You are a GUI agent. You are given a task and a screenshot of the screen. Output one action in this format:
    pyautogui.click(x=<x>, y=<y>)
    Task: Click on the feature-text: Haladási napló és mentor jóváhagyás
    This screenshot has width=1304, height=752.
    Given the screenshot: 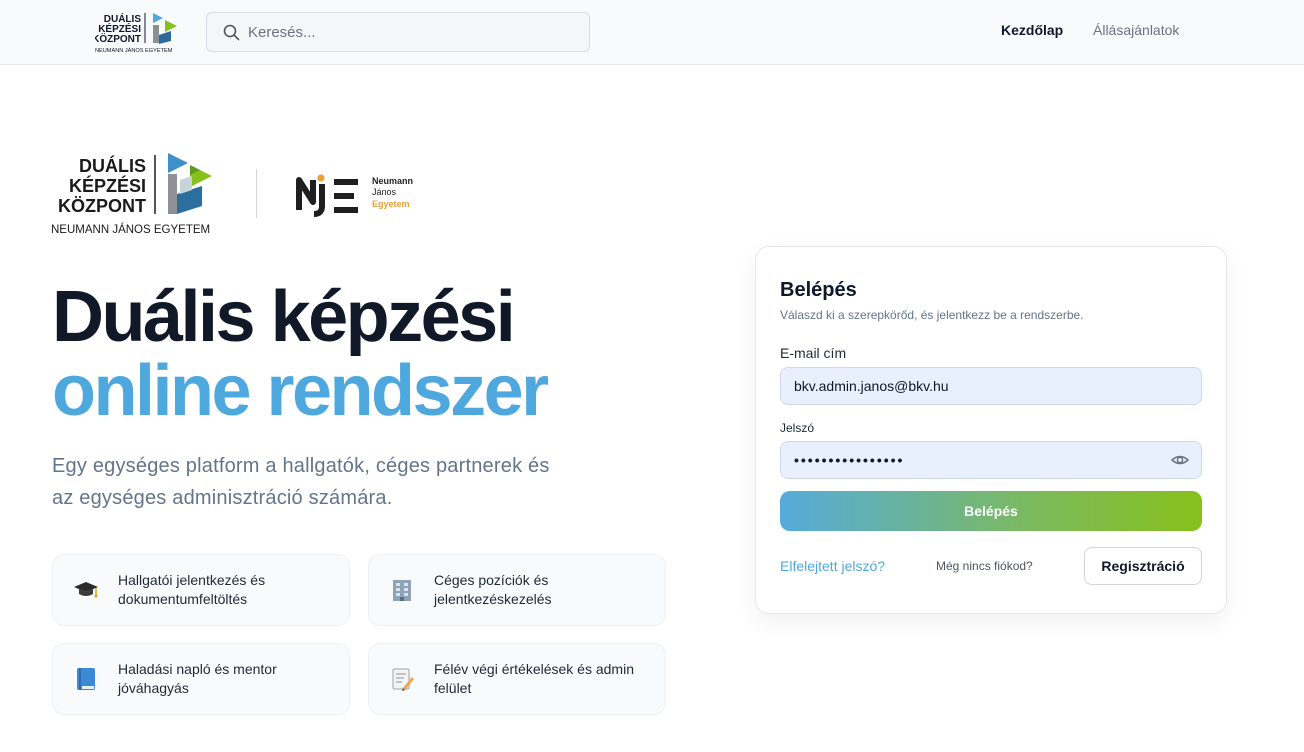 What is the action you would take?
    pyautogui.click(x=197, y=678)
    